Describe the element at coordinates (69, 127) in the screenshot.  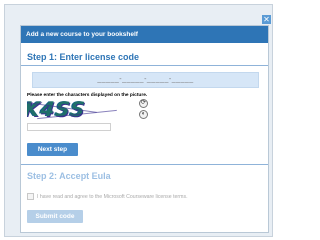
I see `captcha-answer-input` at that location.